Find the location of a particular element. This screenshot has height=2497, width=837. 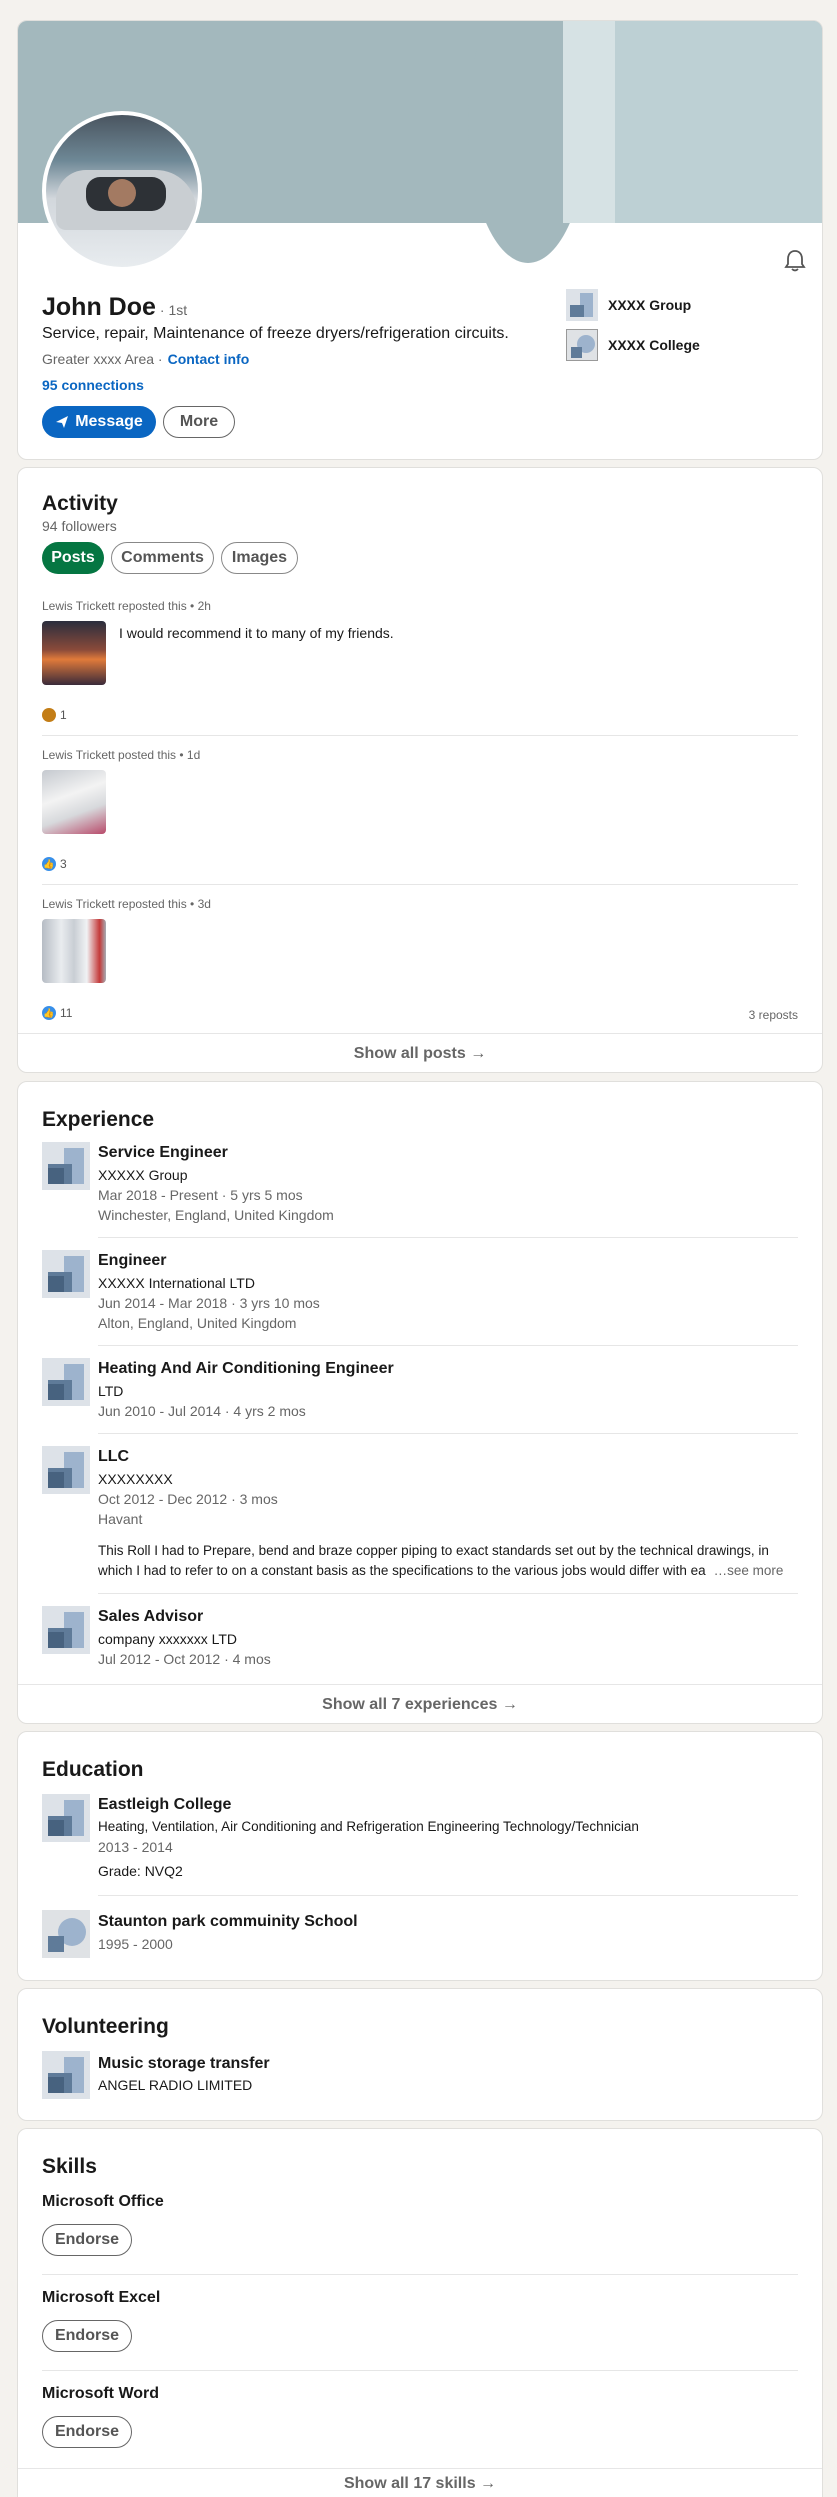

skill-name: Microsoft Excel is located at coordinates (101, 2298).